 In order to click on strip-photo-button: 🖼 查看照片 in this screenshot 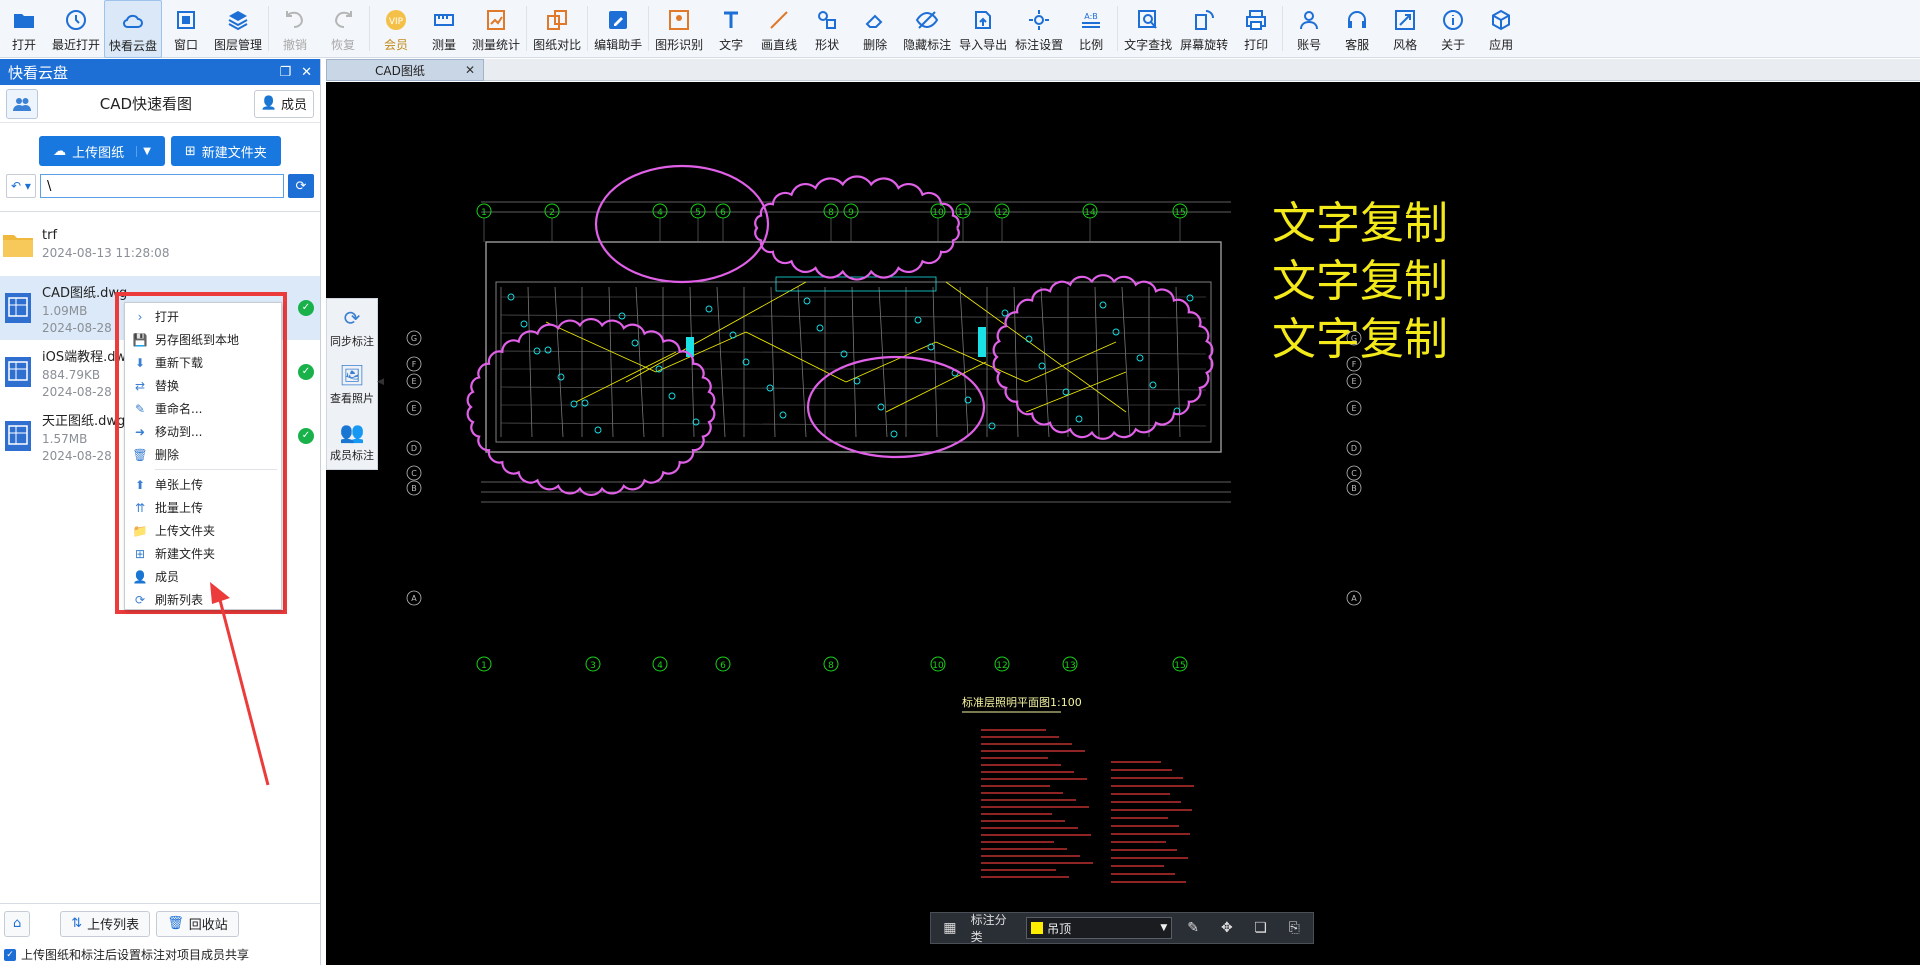, I will do `click(352, 384)`.